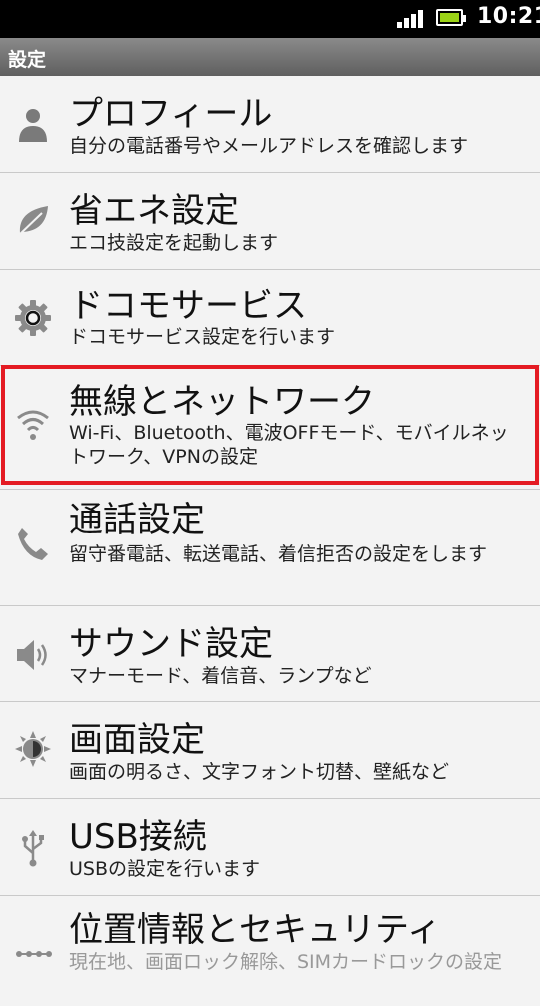 This screenshot has height=1006, width=540. Describe the element at coordinates (278, 554) in the screenshot. I see `item-description: 留守番電話、転送電話、着信拒否の設定をします` at that location.